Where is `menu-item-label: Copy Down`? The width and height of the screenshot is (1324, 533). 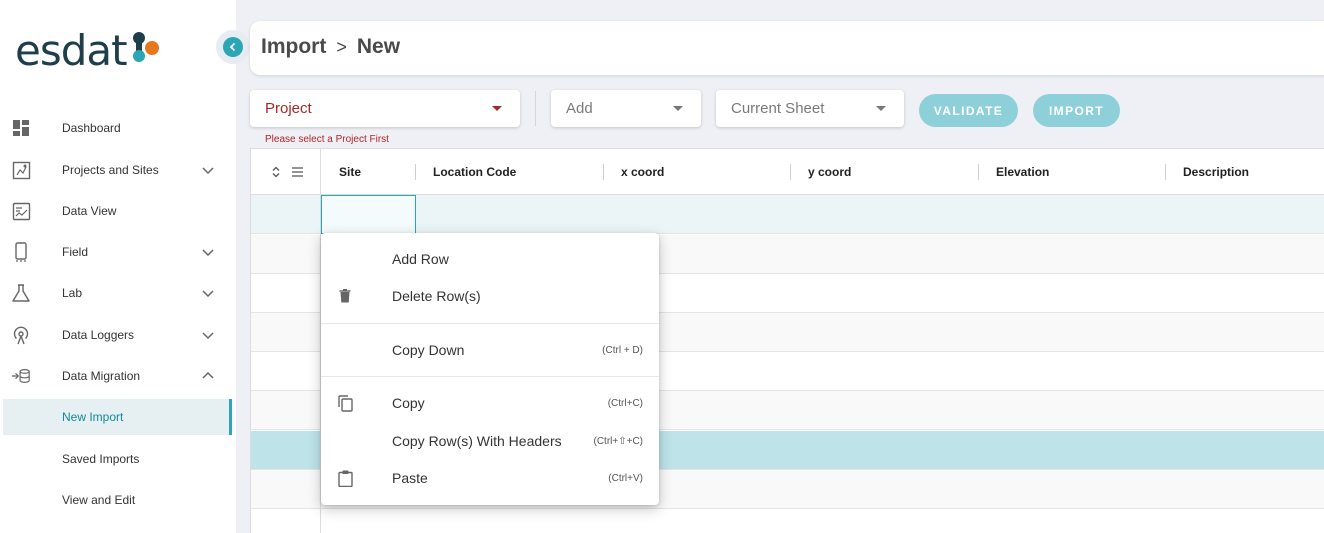
menu-item-label: Copy Down is located at coordinates (428, 350).